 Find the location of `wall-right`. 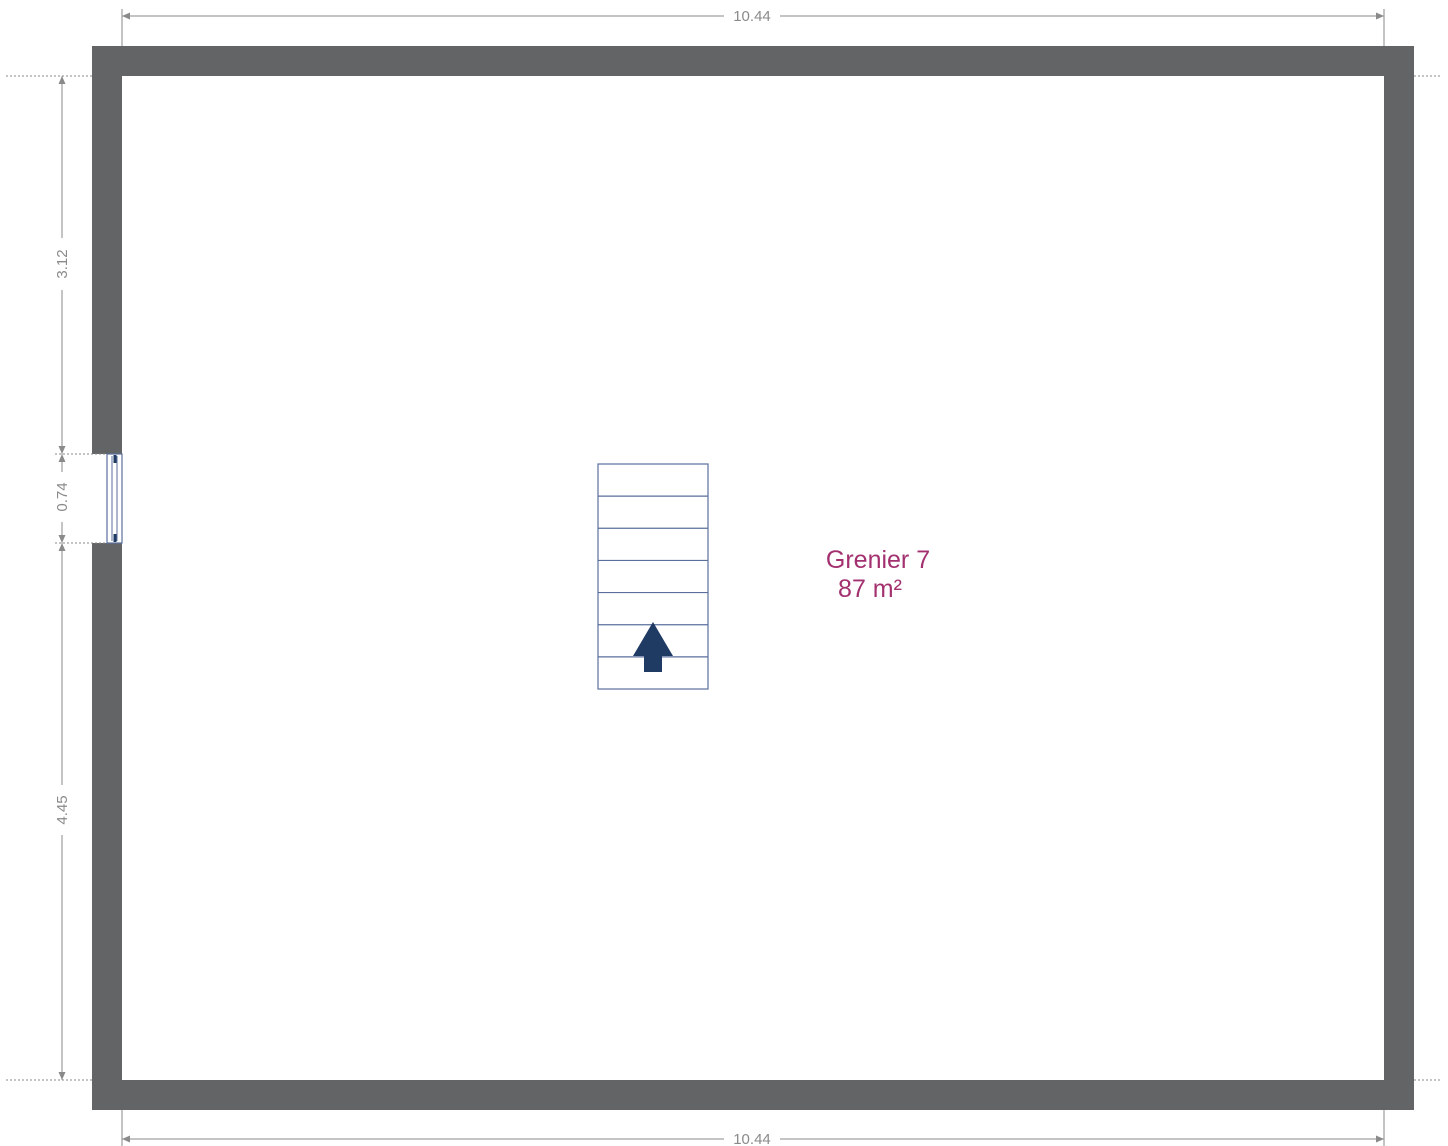

wall-right is located at coordinates (1399, 578).